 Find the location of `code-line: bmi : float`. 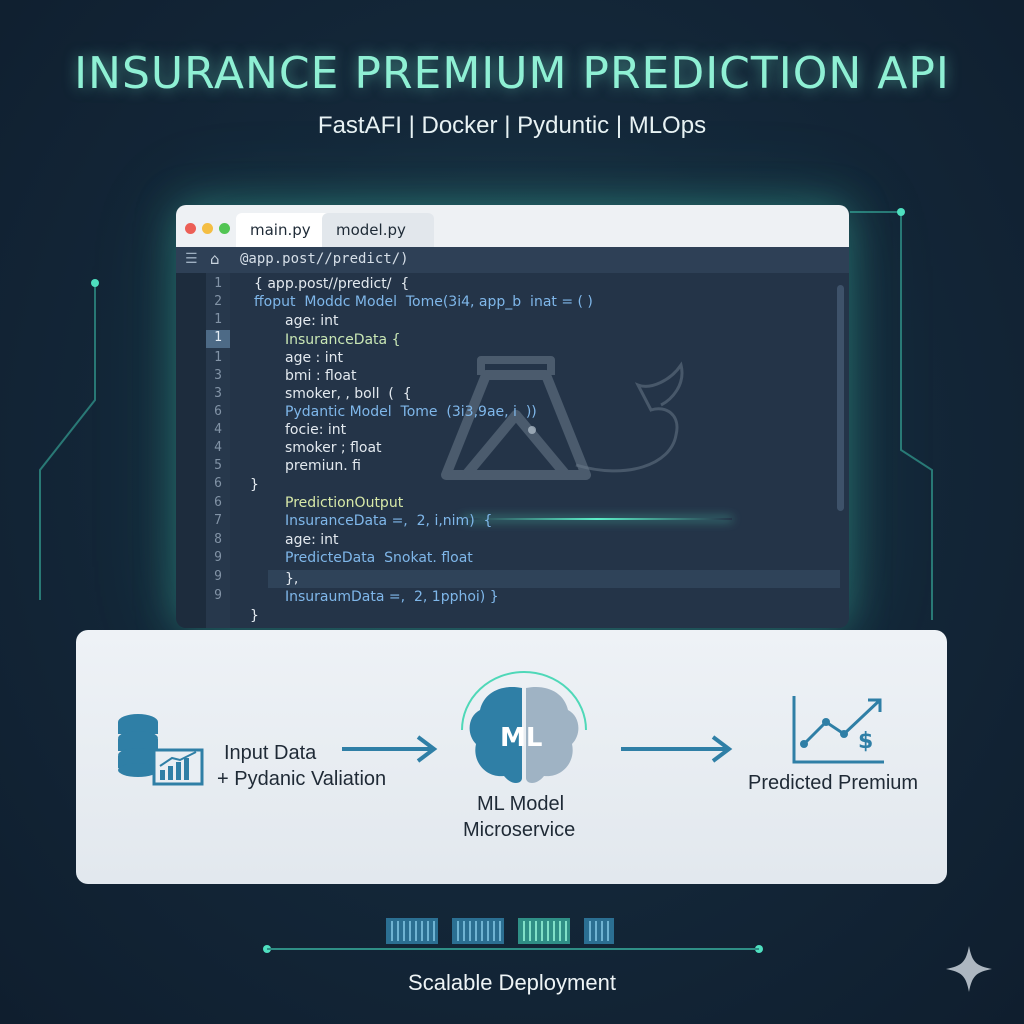

code-line: bmi : float is located at coordinates (321, 376).